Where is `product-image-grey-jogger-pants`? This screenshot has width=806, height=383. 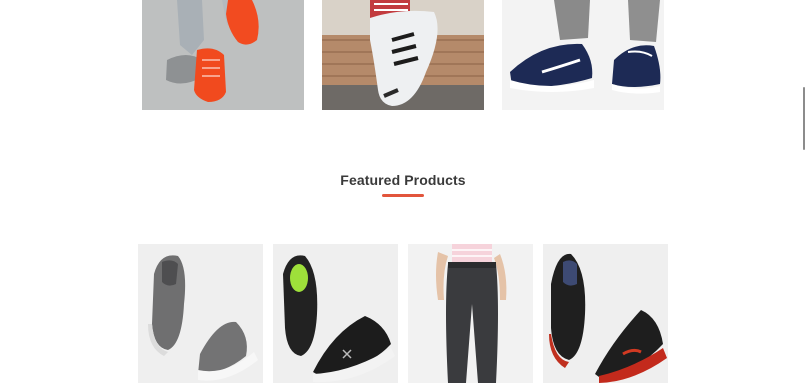
product-image-grey-jogger-pants is located at coordinates (470, 313).